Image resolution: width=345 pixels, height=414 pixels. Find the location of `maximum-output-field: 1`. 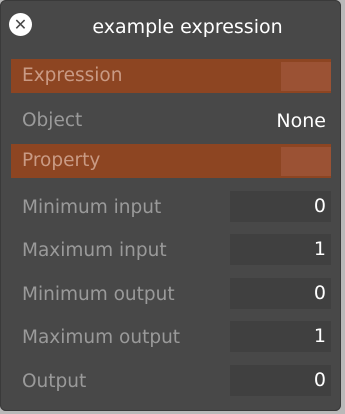

maximum-output-field: 1 is located at coordinates (280, 336).